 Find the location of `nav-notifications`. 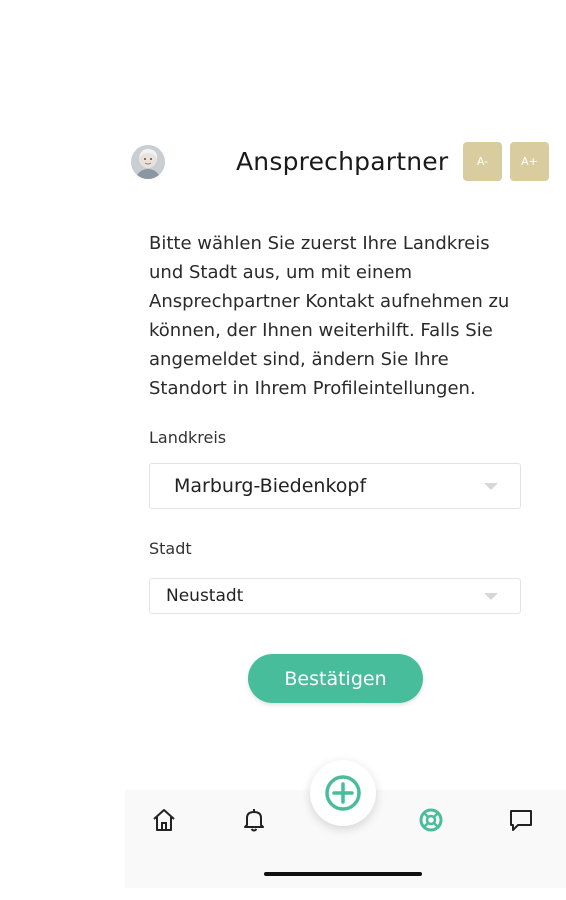

nav-notifications is located at coordinates (254, 820).